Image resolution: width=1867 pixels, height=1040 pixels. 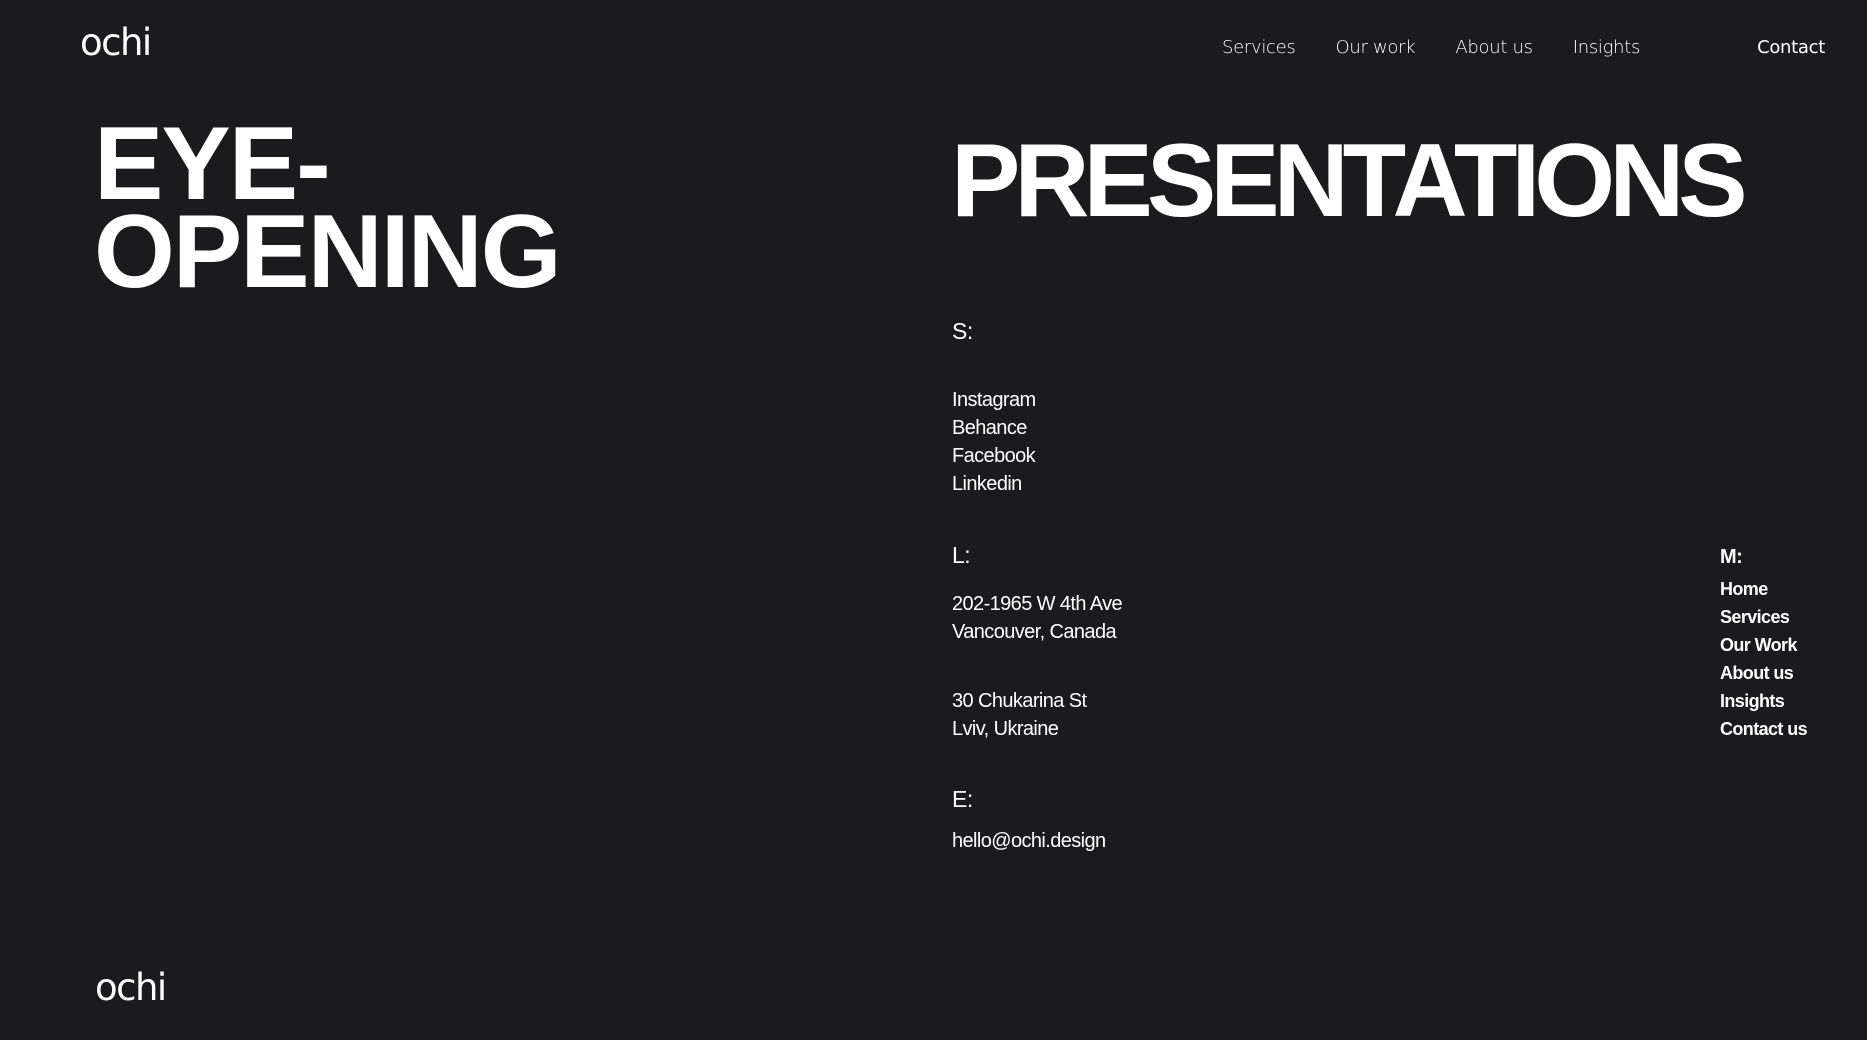 What do you see at coordinates (1349, 181) in the screenshot?
I see `hero-heading-right: PRESENTATIONS` at bounding box center [1349, 181].